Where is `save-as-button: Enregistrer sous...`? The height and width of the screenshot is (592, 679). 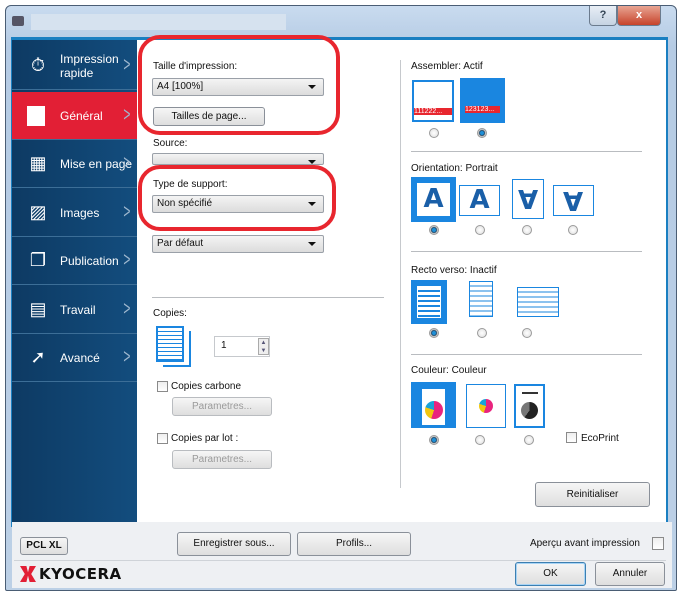
save-as-button: Enregistrer sous... is located at coordinates (234, 544).